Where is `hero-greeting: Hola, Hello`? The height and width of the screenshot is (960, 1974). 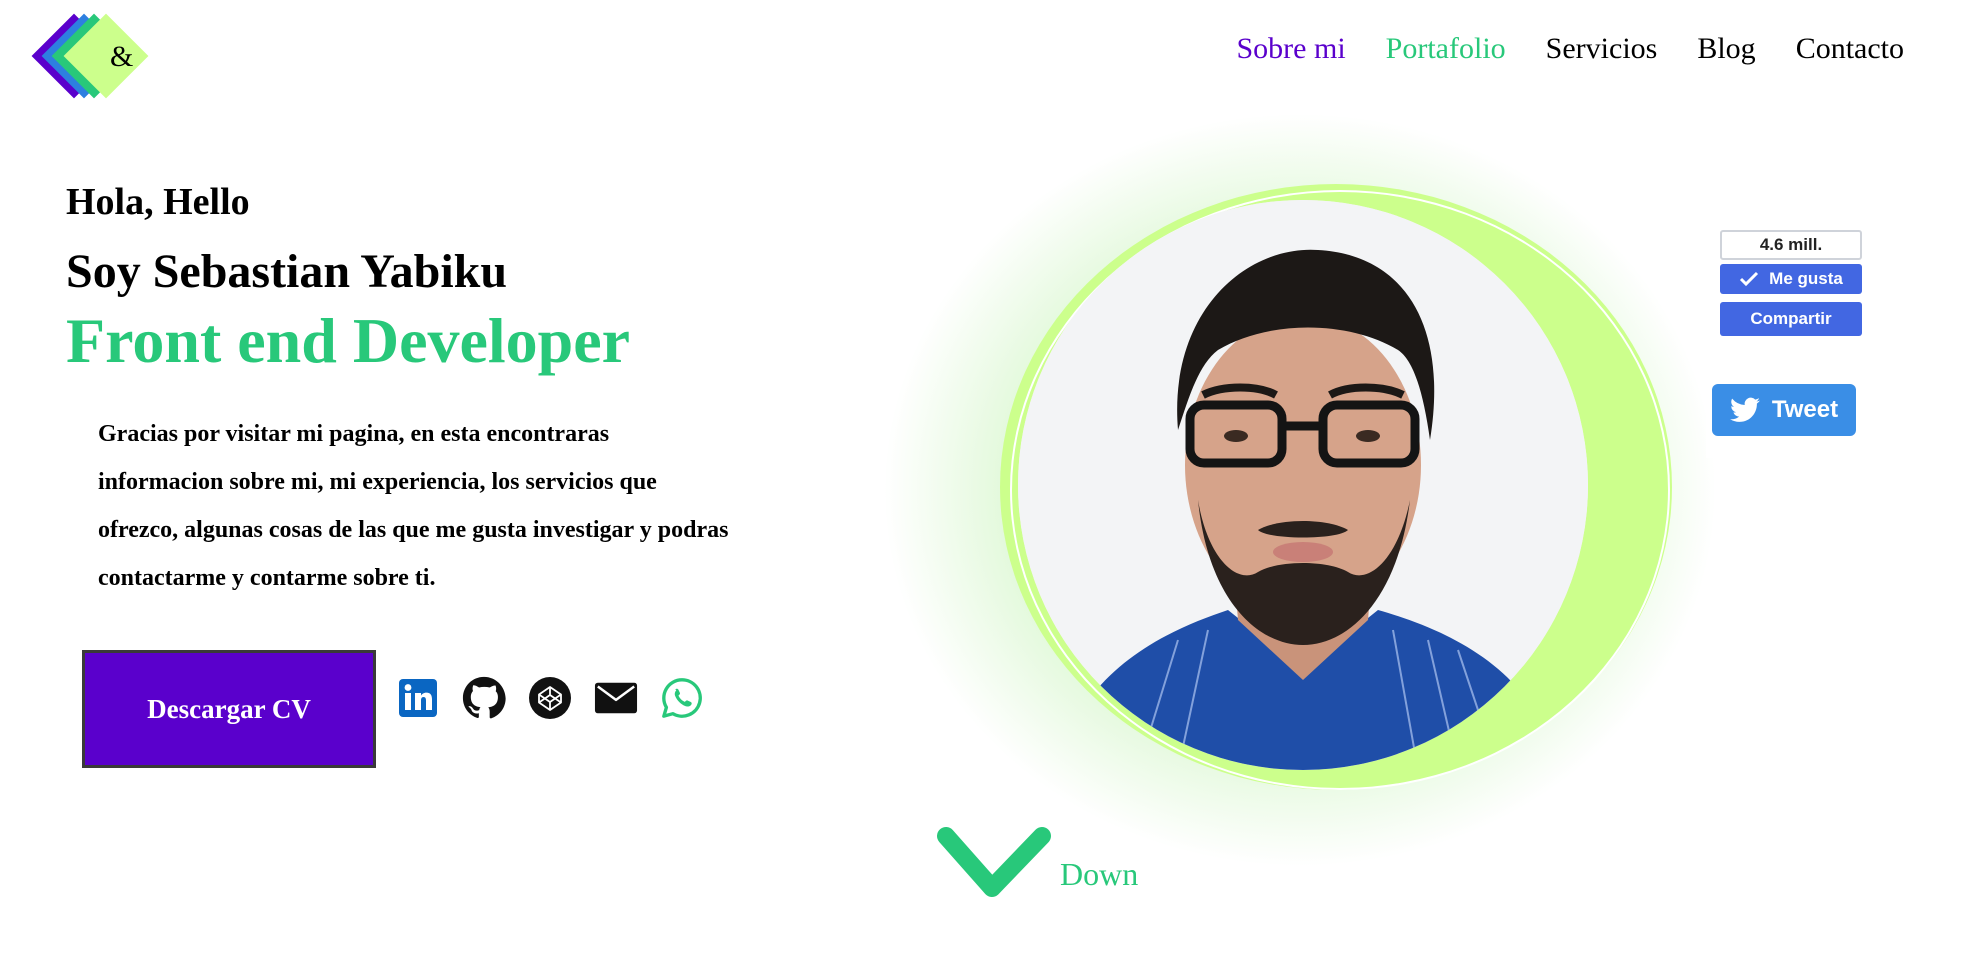
hero-greeting: Hola, Hello is located at coordinates (158, 202).